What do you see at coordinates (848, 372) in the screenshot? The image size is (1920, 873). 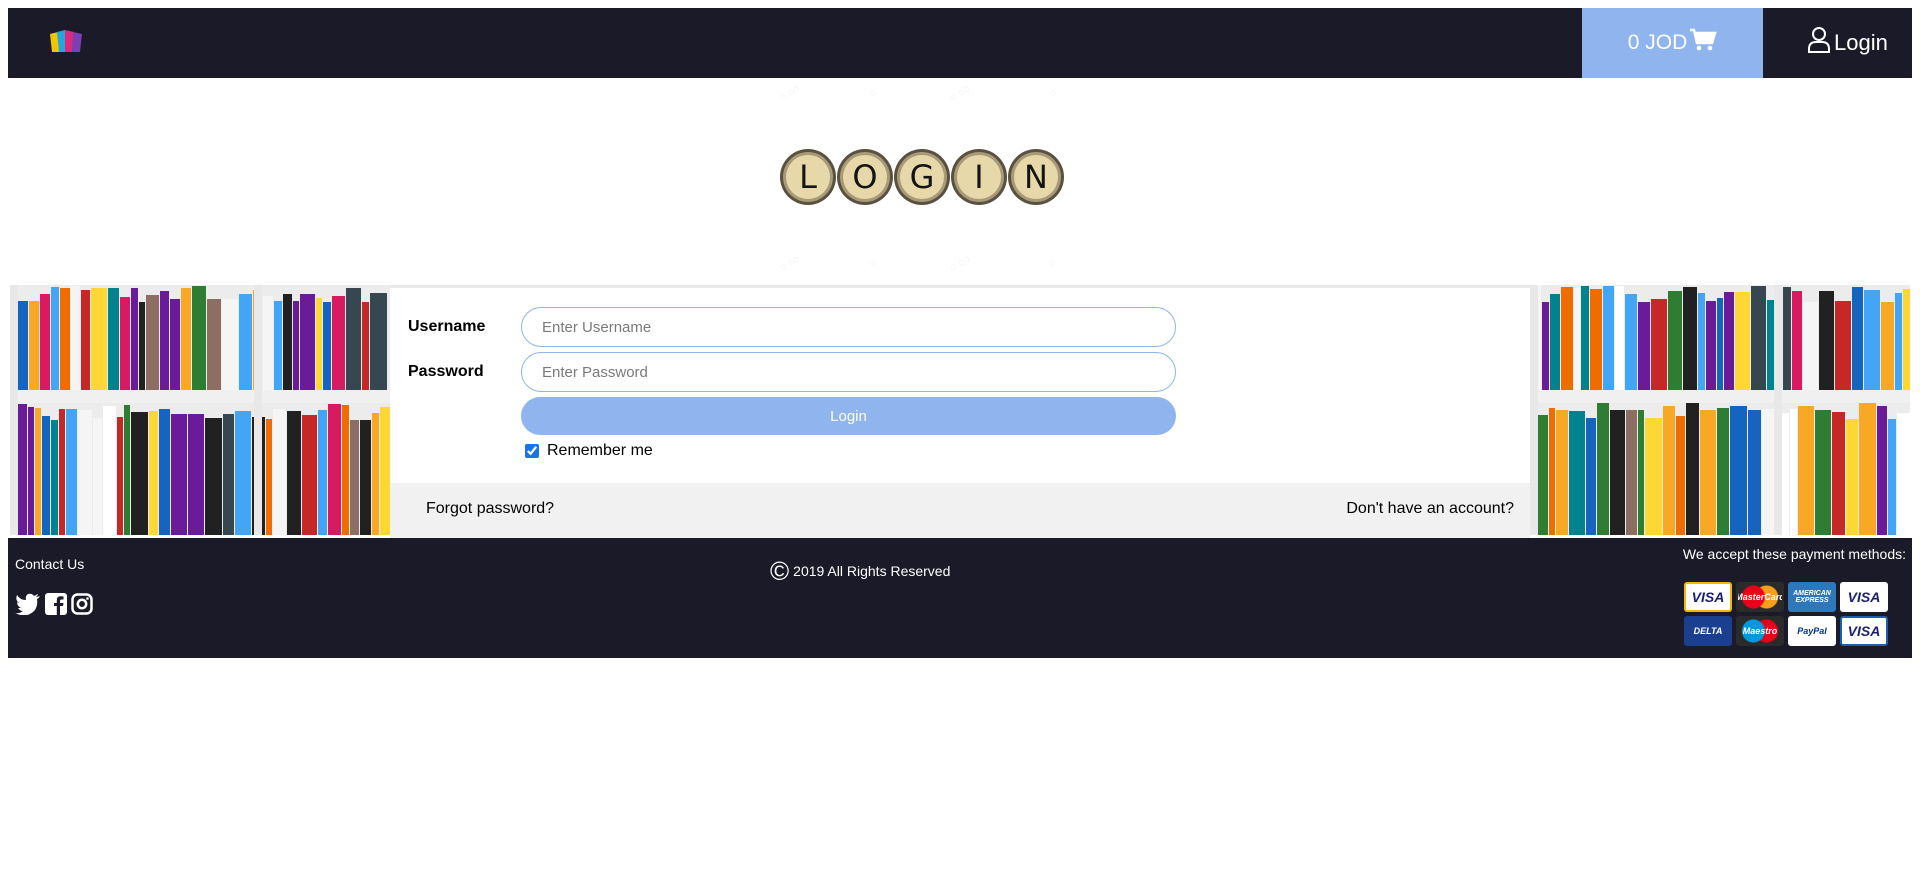 I see `password-input` at bounding box center [848, 372].